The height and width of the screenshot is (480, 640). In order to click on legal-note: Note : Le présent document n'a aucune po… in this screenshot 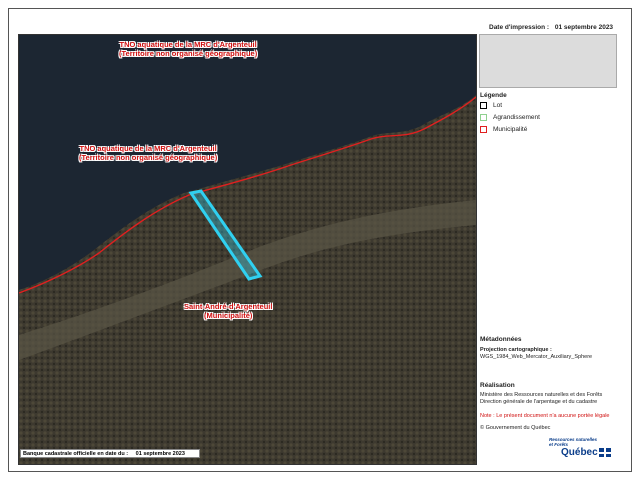, I will do `click(545, 416)`.